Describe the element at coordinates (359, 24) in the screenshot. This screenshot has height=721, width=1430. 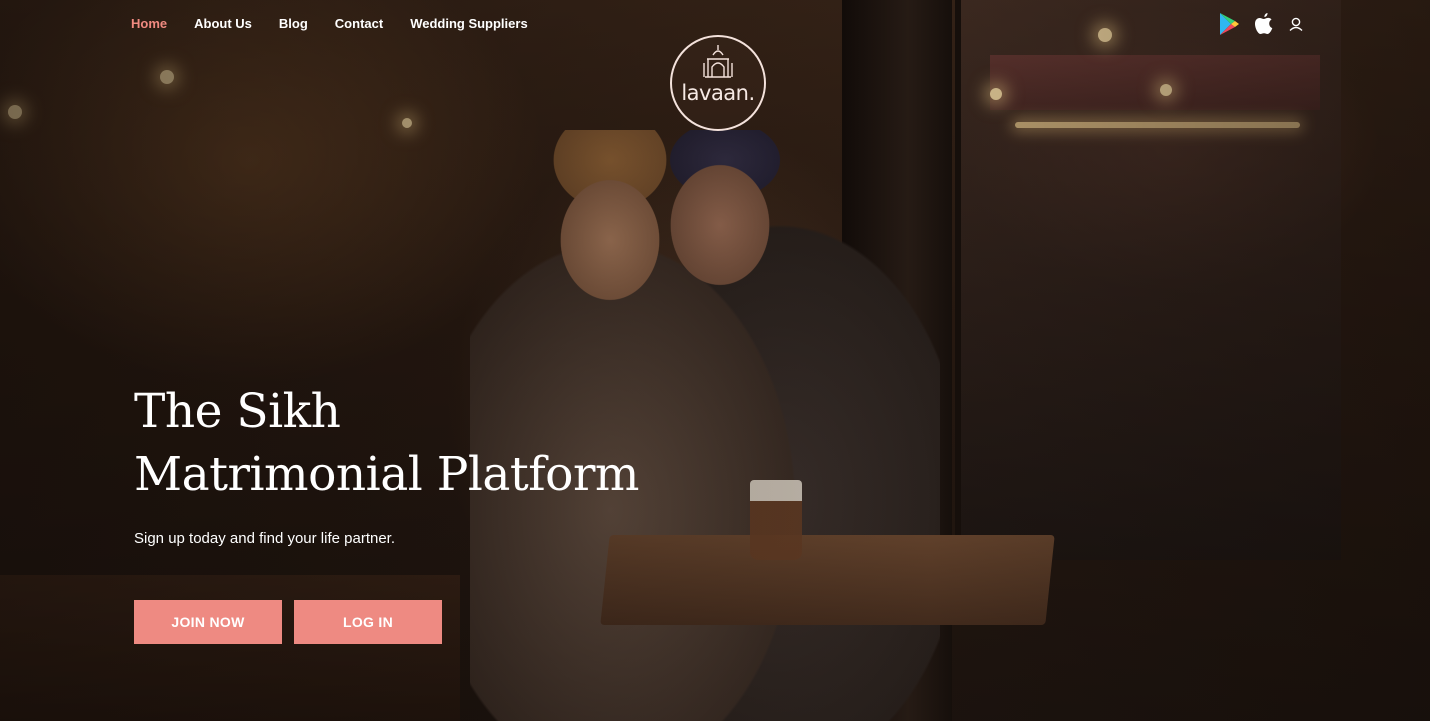
I see `nav-contact: Contact` at that location.